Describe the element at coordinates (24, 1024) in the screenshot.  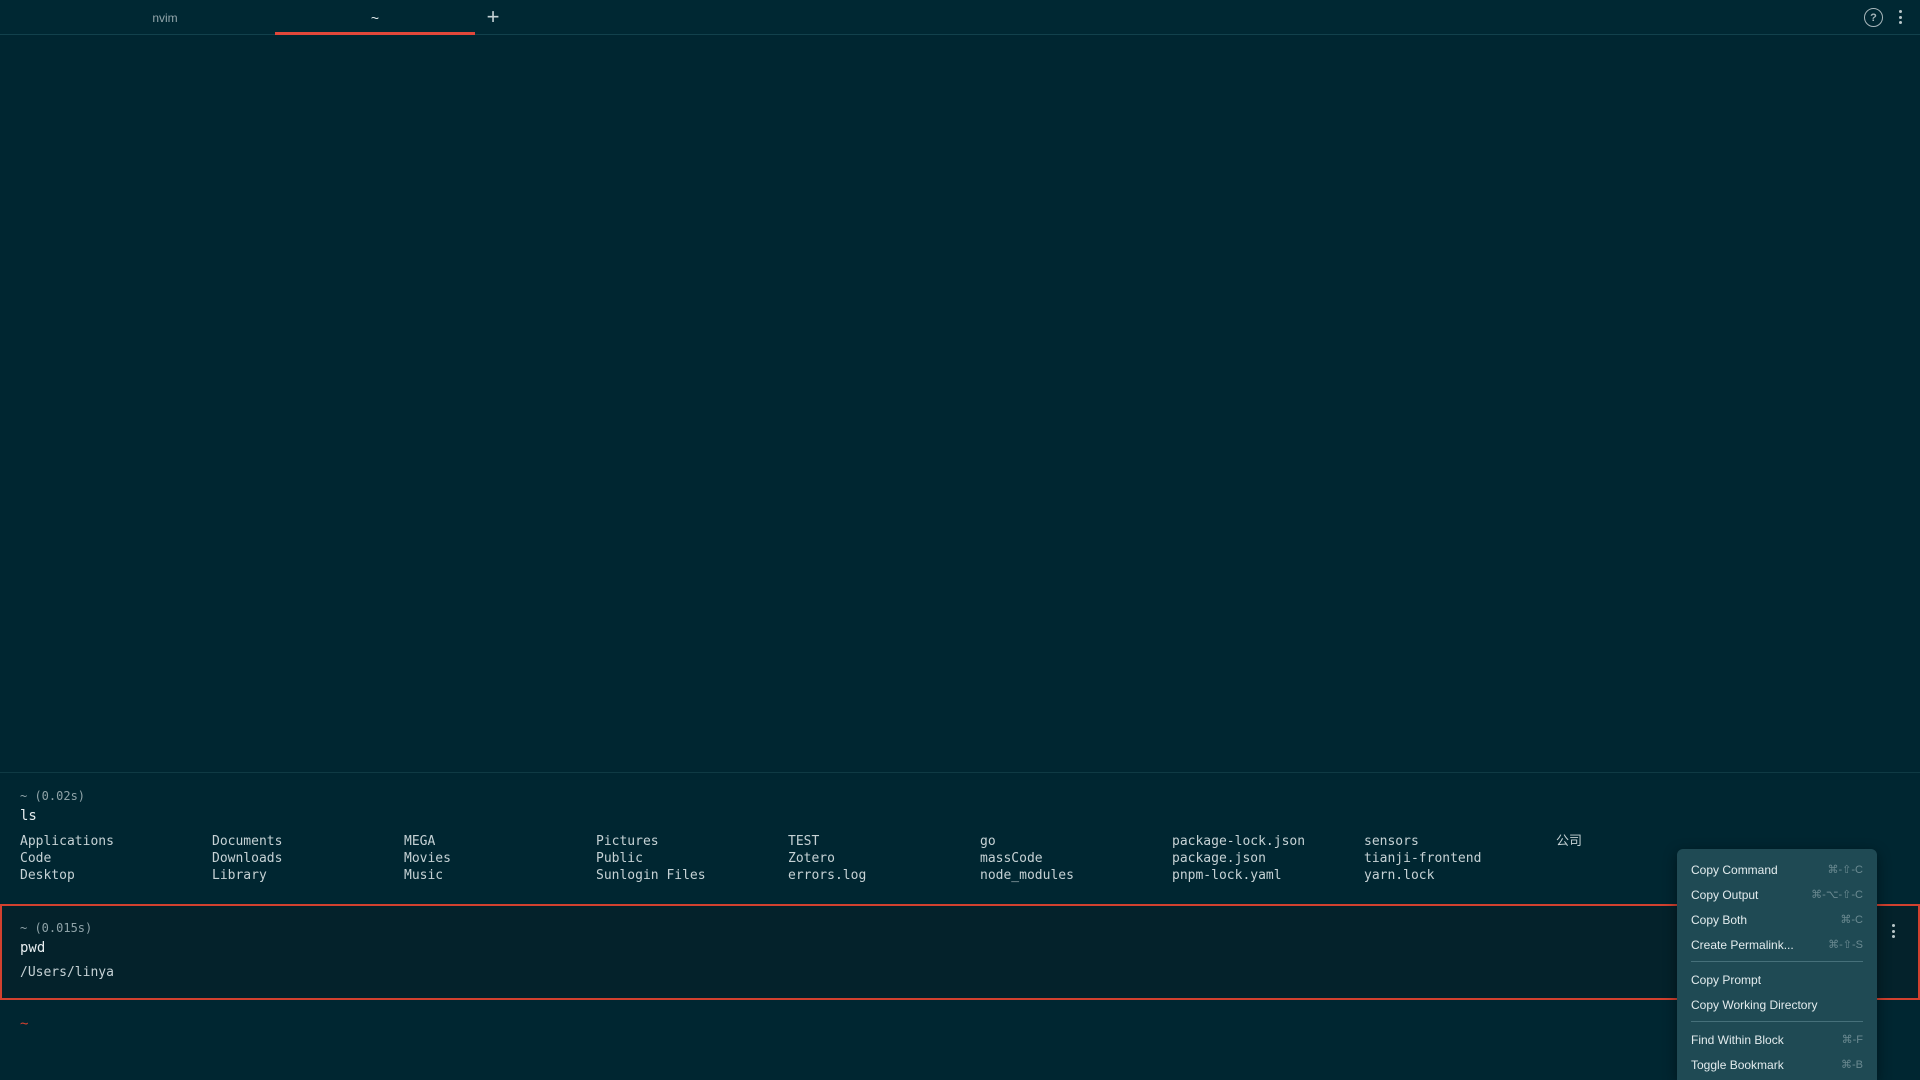
I see `prompt-symbol: ~` at that location.